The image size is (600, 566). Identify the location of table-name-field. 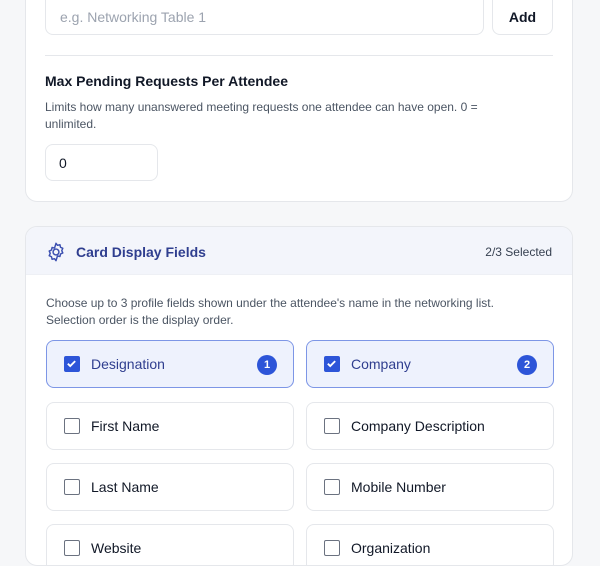
(264, 17).